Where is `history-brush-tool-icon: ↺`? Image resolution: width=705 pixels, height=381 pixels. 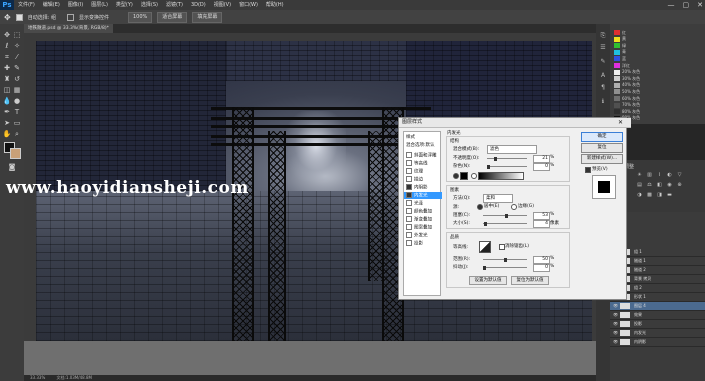 history-brush-tool-icon: ↺ is located at coordinates (17, 79).